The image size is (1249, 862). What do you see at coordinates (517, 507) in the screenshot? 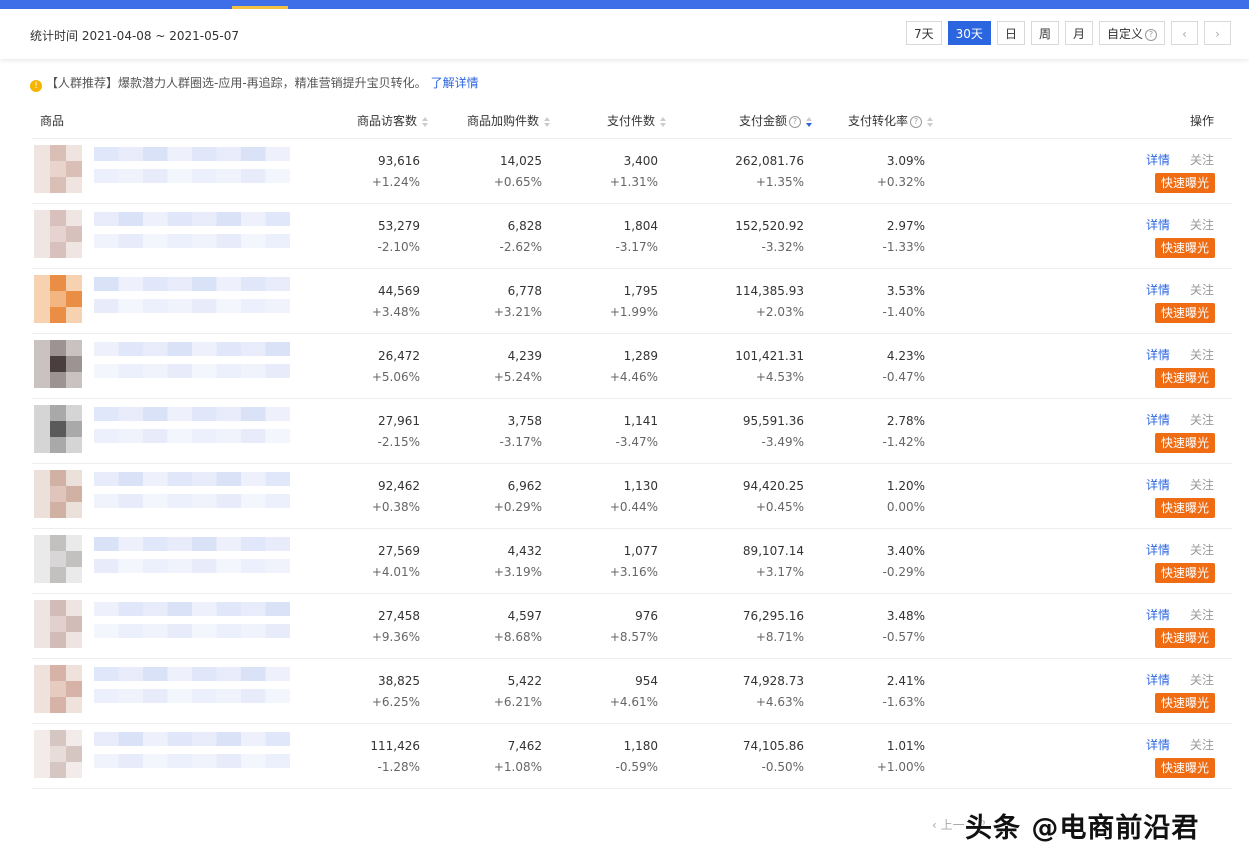
I see `cell-change: +0.29%` at bounding box center [517, 507].